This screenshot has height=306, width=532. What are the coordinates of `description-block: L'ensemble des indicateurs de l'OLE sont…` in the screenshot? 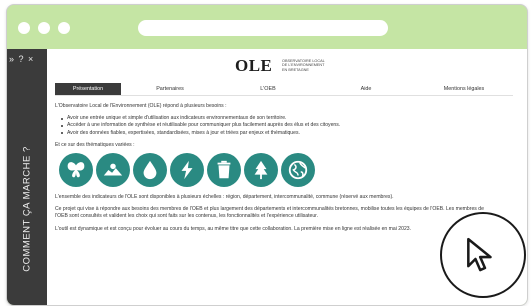 It's located at (271, 213).